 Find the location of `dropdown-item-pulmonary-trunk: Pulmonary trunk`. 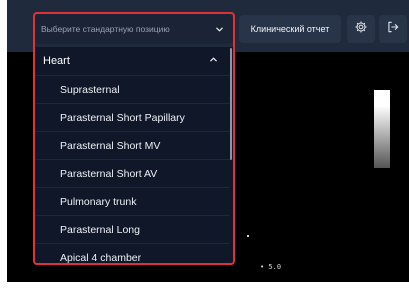

dropdown-item-pulmonary-trunk: Pulmonary trunk is located at coordinates (132, 201).